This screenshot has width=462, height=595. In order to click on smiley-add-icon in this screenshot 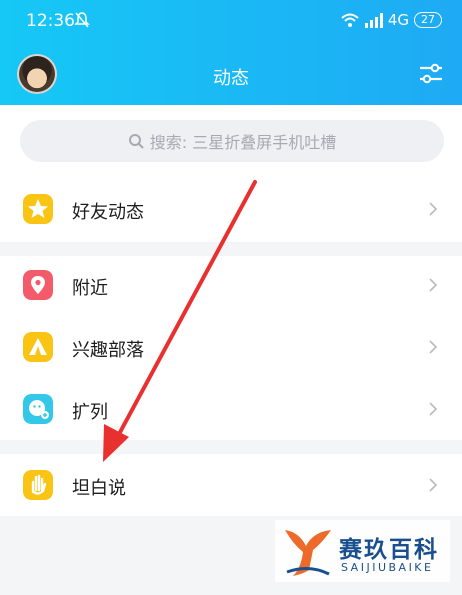, I will do `click(38, 409)`.